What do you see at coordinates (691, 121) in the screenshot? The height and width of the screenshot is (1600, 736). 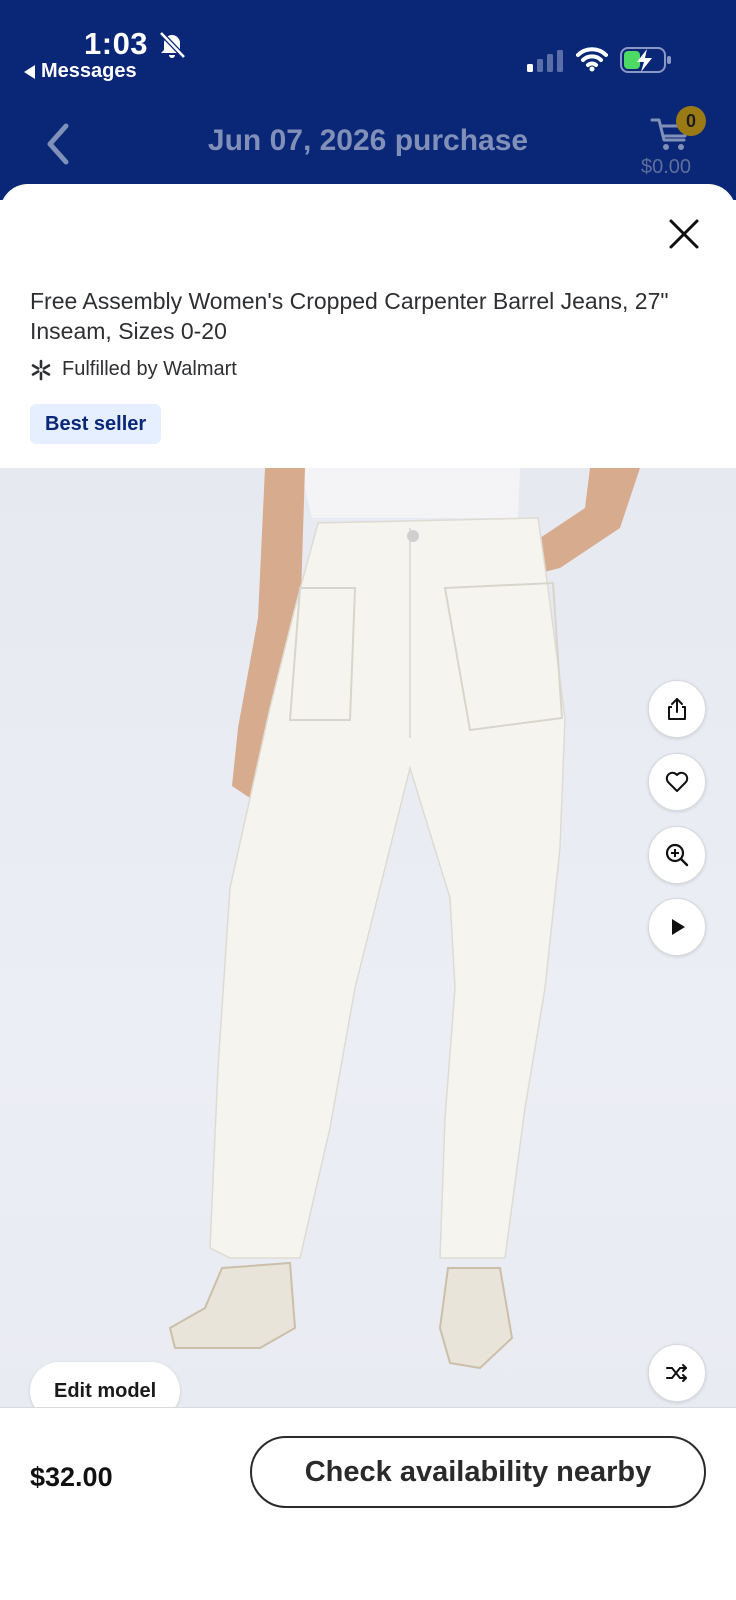 I see `cart-count-badge: 0` at bounding box center [691, 121].